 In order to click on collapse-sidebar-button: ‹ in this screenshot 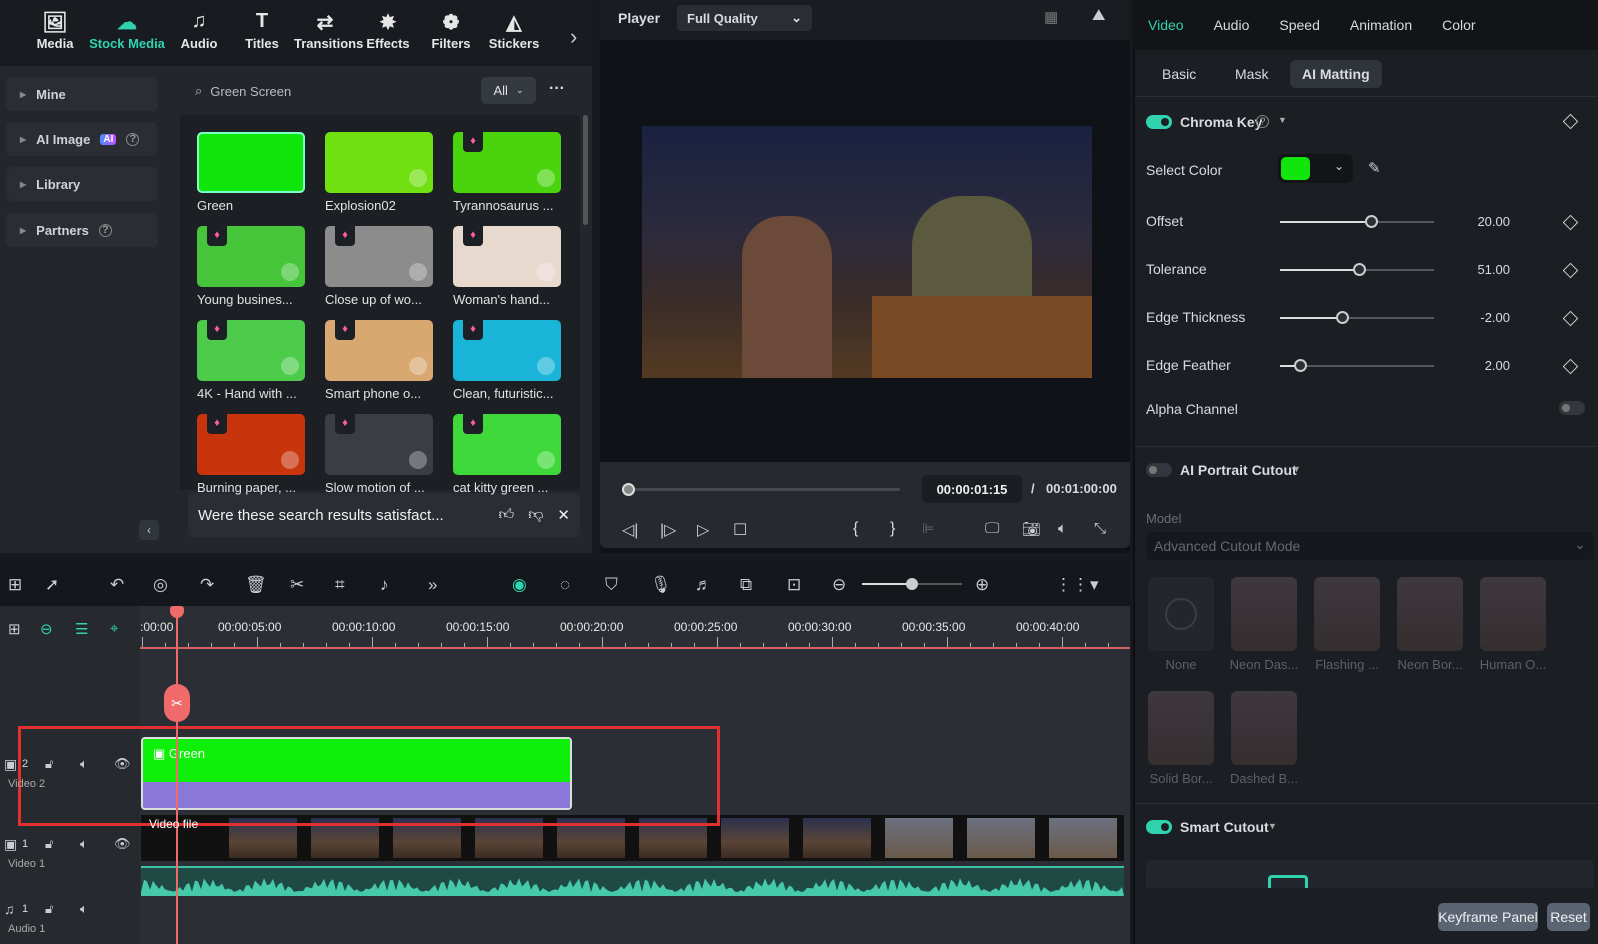, I will do `click(149, 530)`.